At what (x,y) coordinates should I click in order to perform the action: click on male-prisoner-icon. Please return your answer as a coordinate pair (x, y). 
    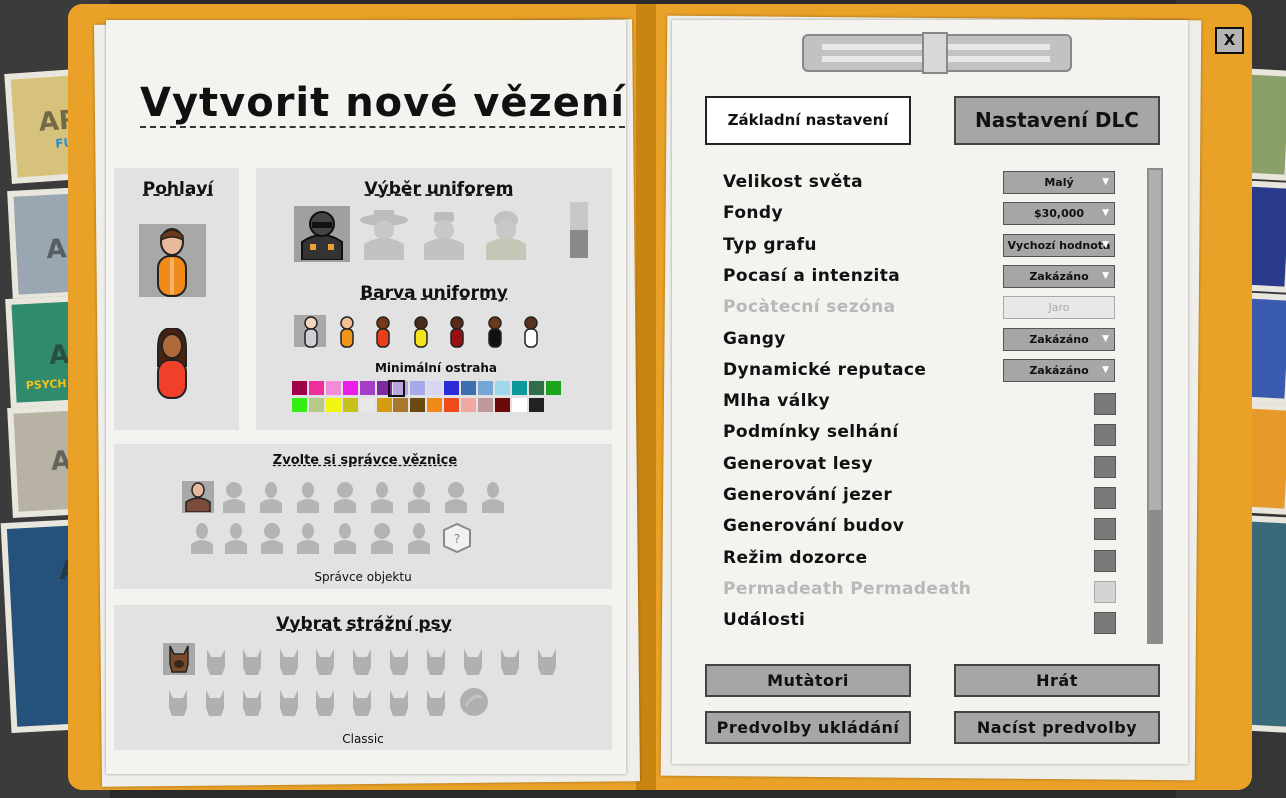
    Looking at the image, I should click on (172, 262).